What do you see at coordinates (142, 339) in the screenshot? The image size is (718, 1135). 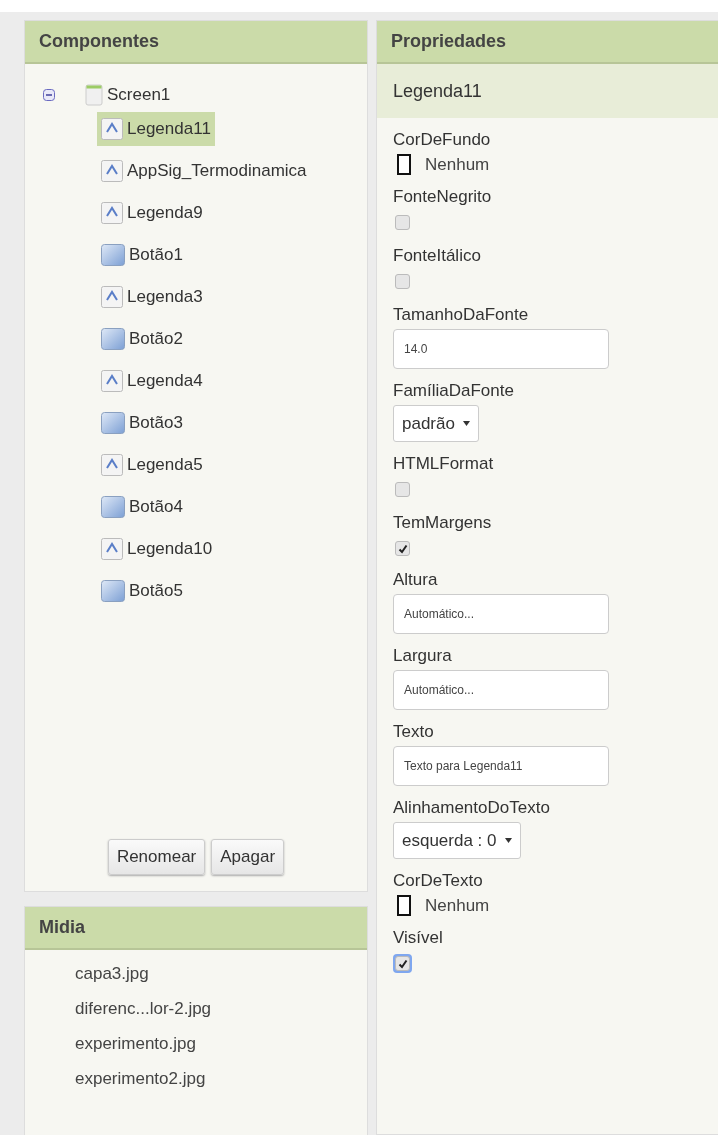 I see `tree-item: Botão2` at bounding box center [142, 339].